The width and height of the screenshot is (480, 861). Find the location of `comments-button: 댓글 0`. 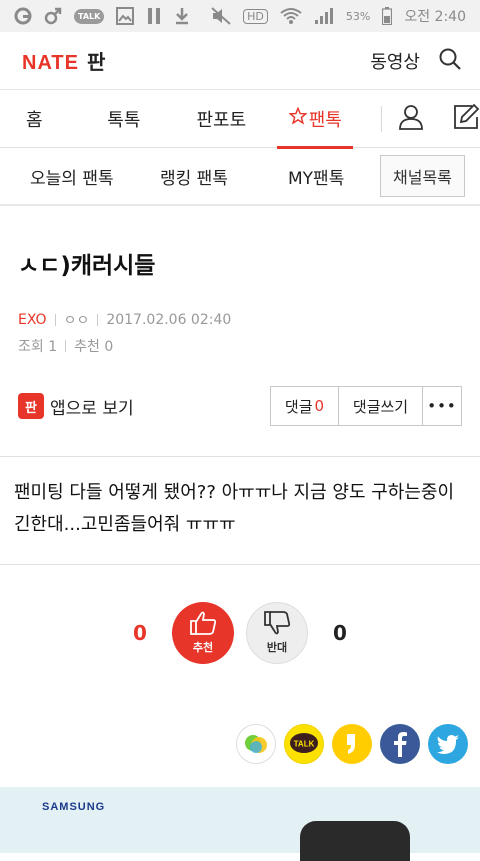

comments-button: 댓글 0 is located at coordinates (305, 406).